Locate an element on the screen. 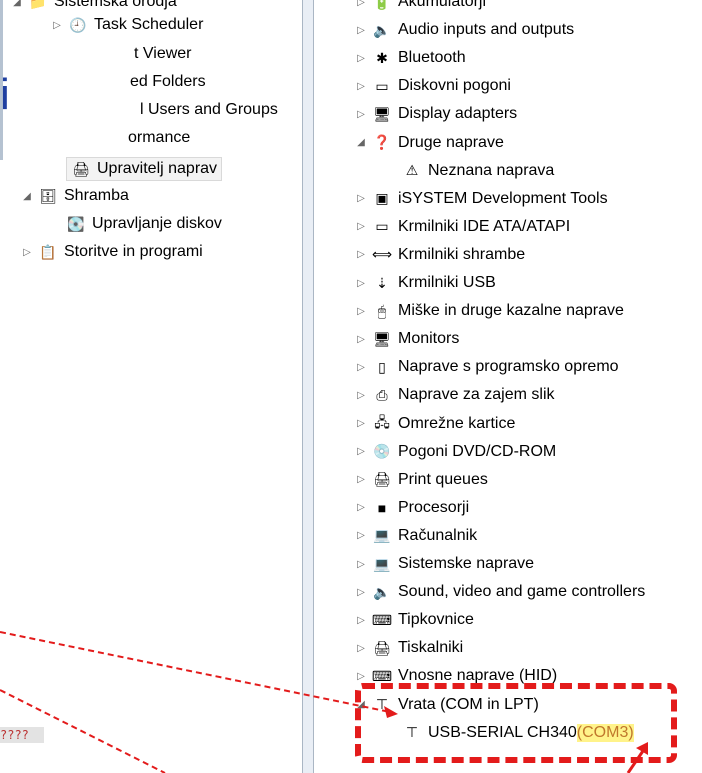 This screenshot has width=702, height=773. system-device-icon: 💻 is located at coordinates (382, 563).